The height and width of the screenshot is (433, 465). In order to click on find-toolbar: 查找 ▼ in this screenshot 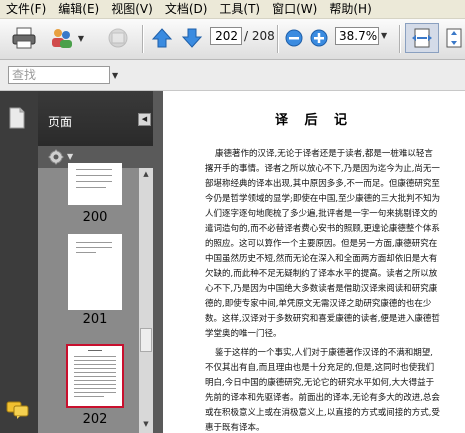, I will do `click(232, 75)`.